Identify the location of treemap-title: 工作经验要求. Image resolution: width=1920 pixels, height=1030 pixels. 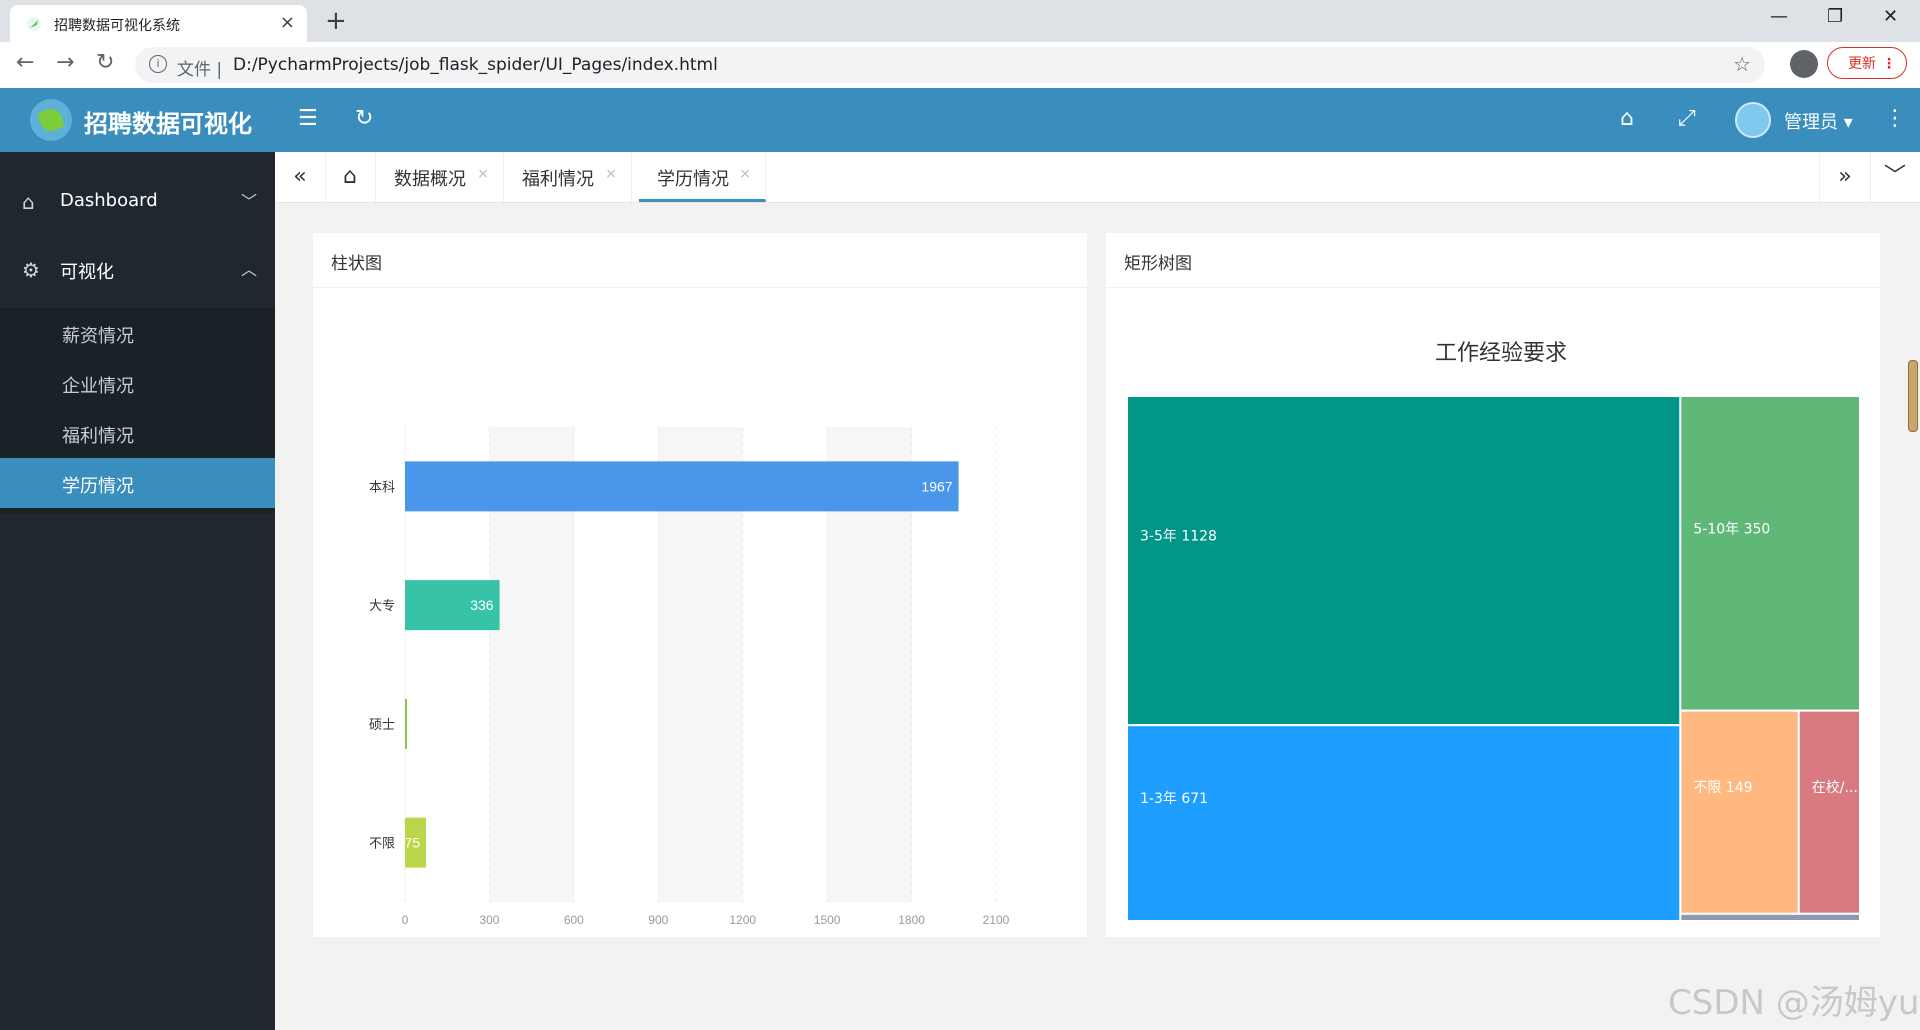
(1501, 353).